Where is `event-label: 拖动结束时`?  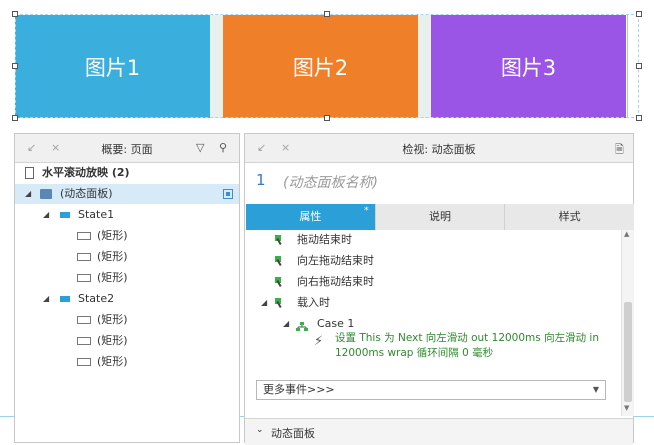
event-label: 拖动结束时 is located at coordinates (324, 239).